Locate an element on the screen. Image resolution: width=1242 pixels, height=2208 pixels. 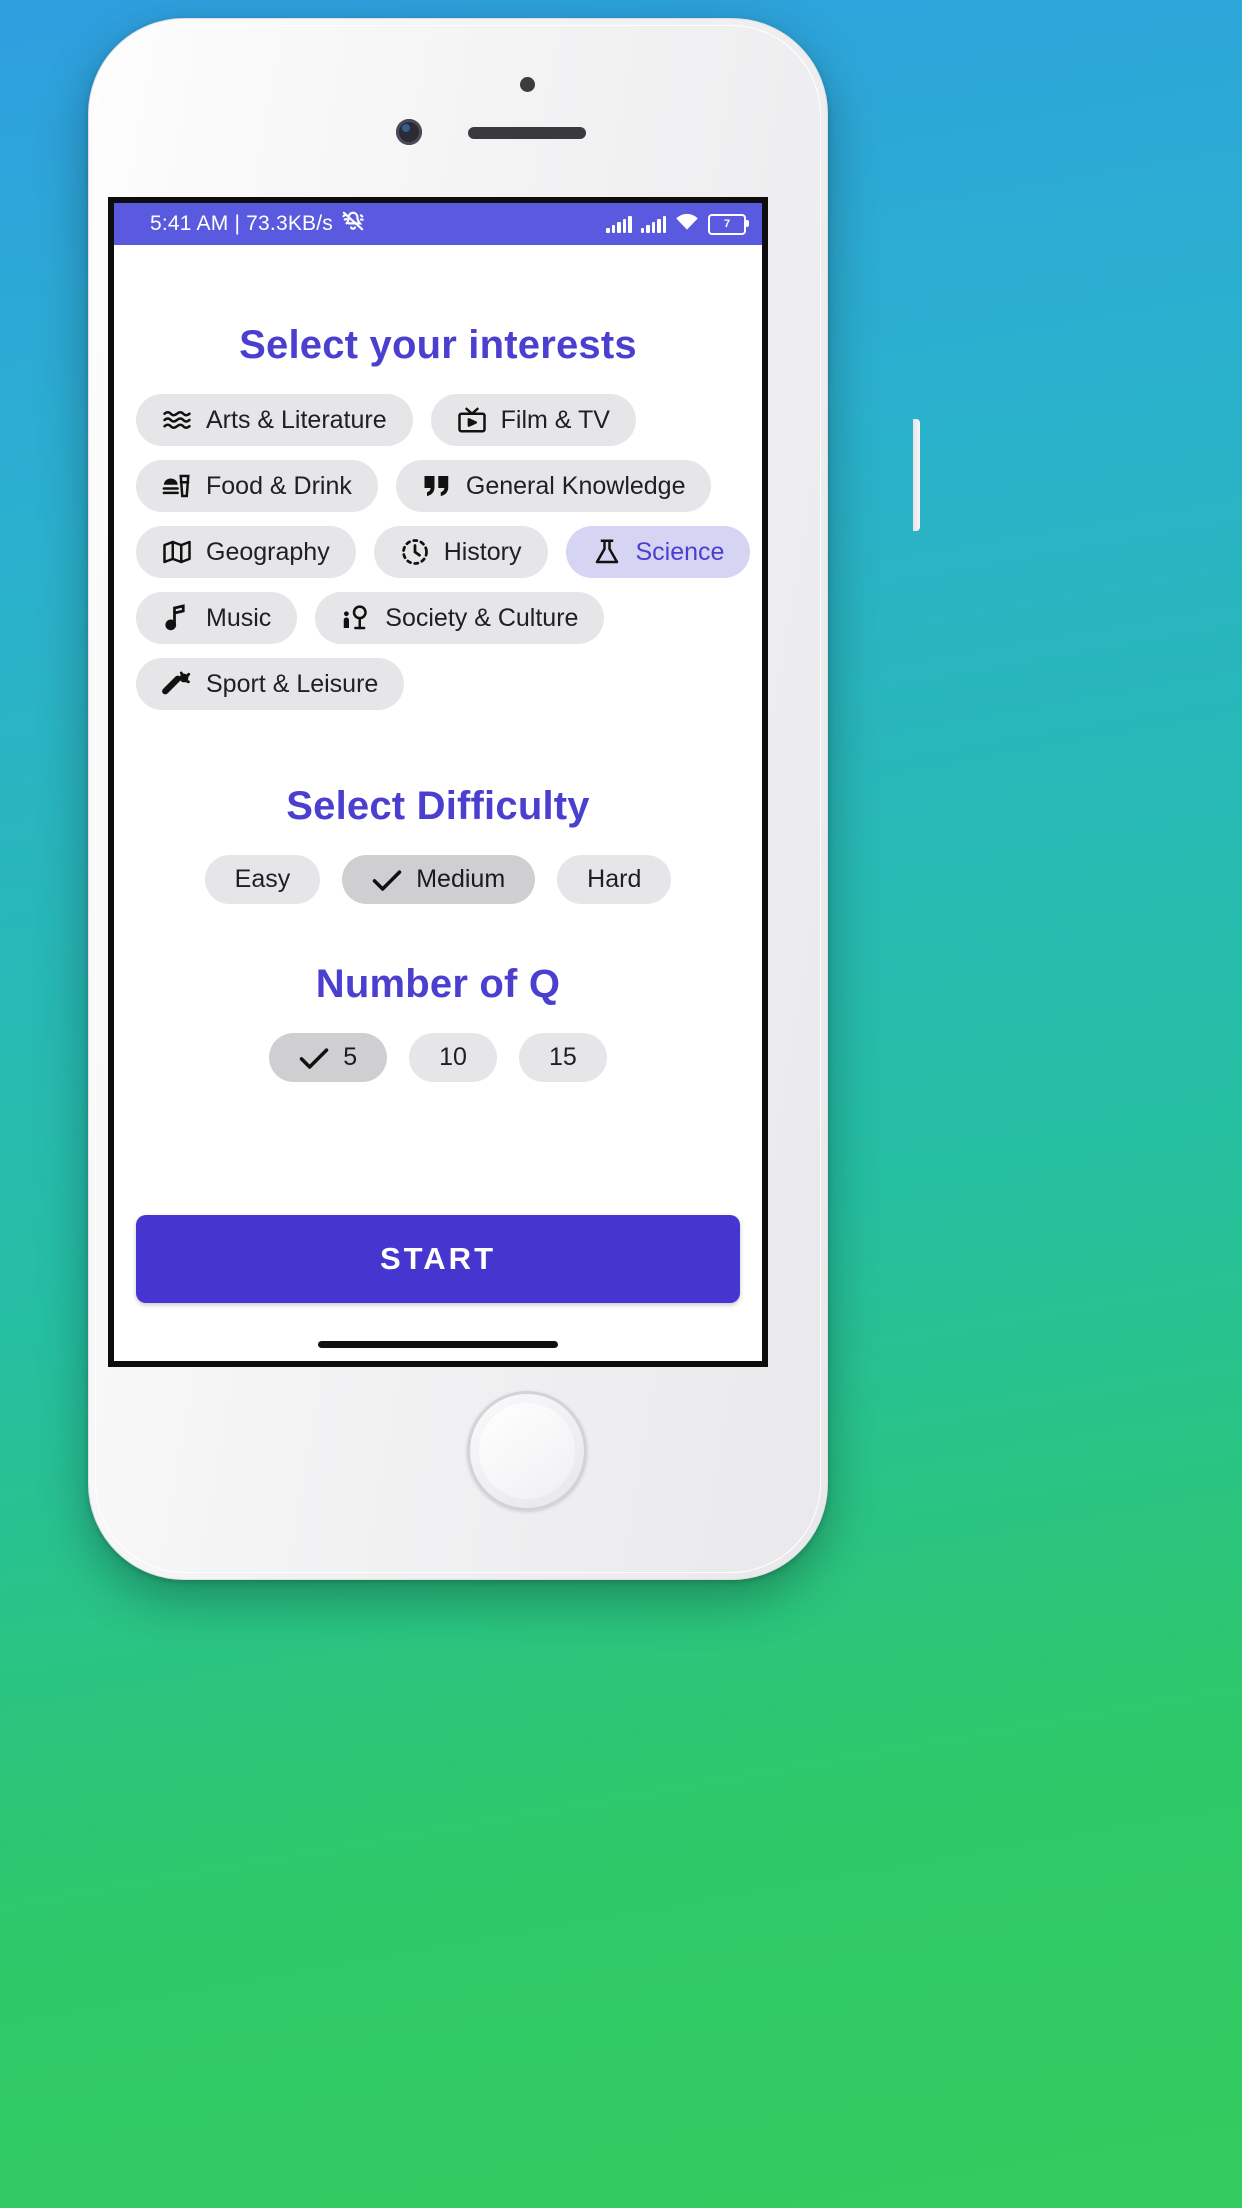
number-of-questions-options: 5 10 15 is located at coordinates (438, 1057).